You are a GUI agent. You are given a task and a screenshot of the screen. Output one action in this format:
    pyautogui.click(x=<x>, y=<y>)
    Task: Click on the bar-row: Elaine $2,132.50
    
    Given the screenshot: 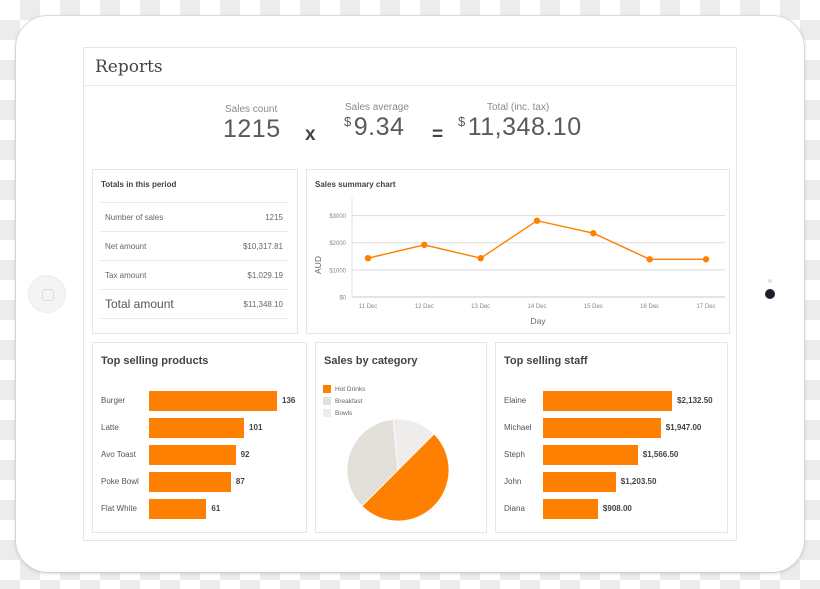 What is the action you would take?
    pyautogui.click(x=611, y=402)
    